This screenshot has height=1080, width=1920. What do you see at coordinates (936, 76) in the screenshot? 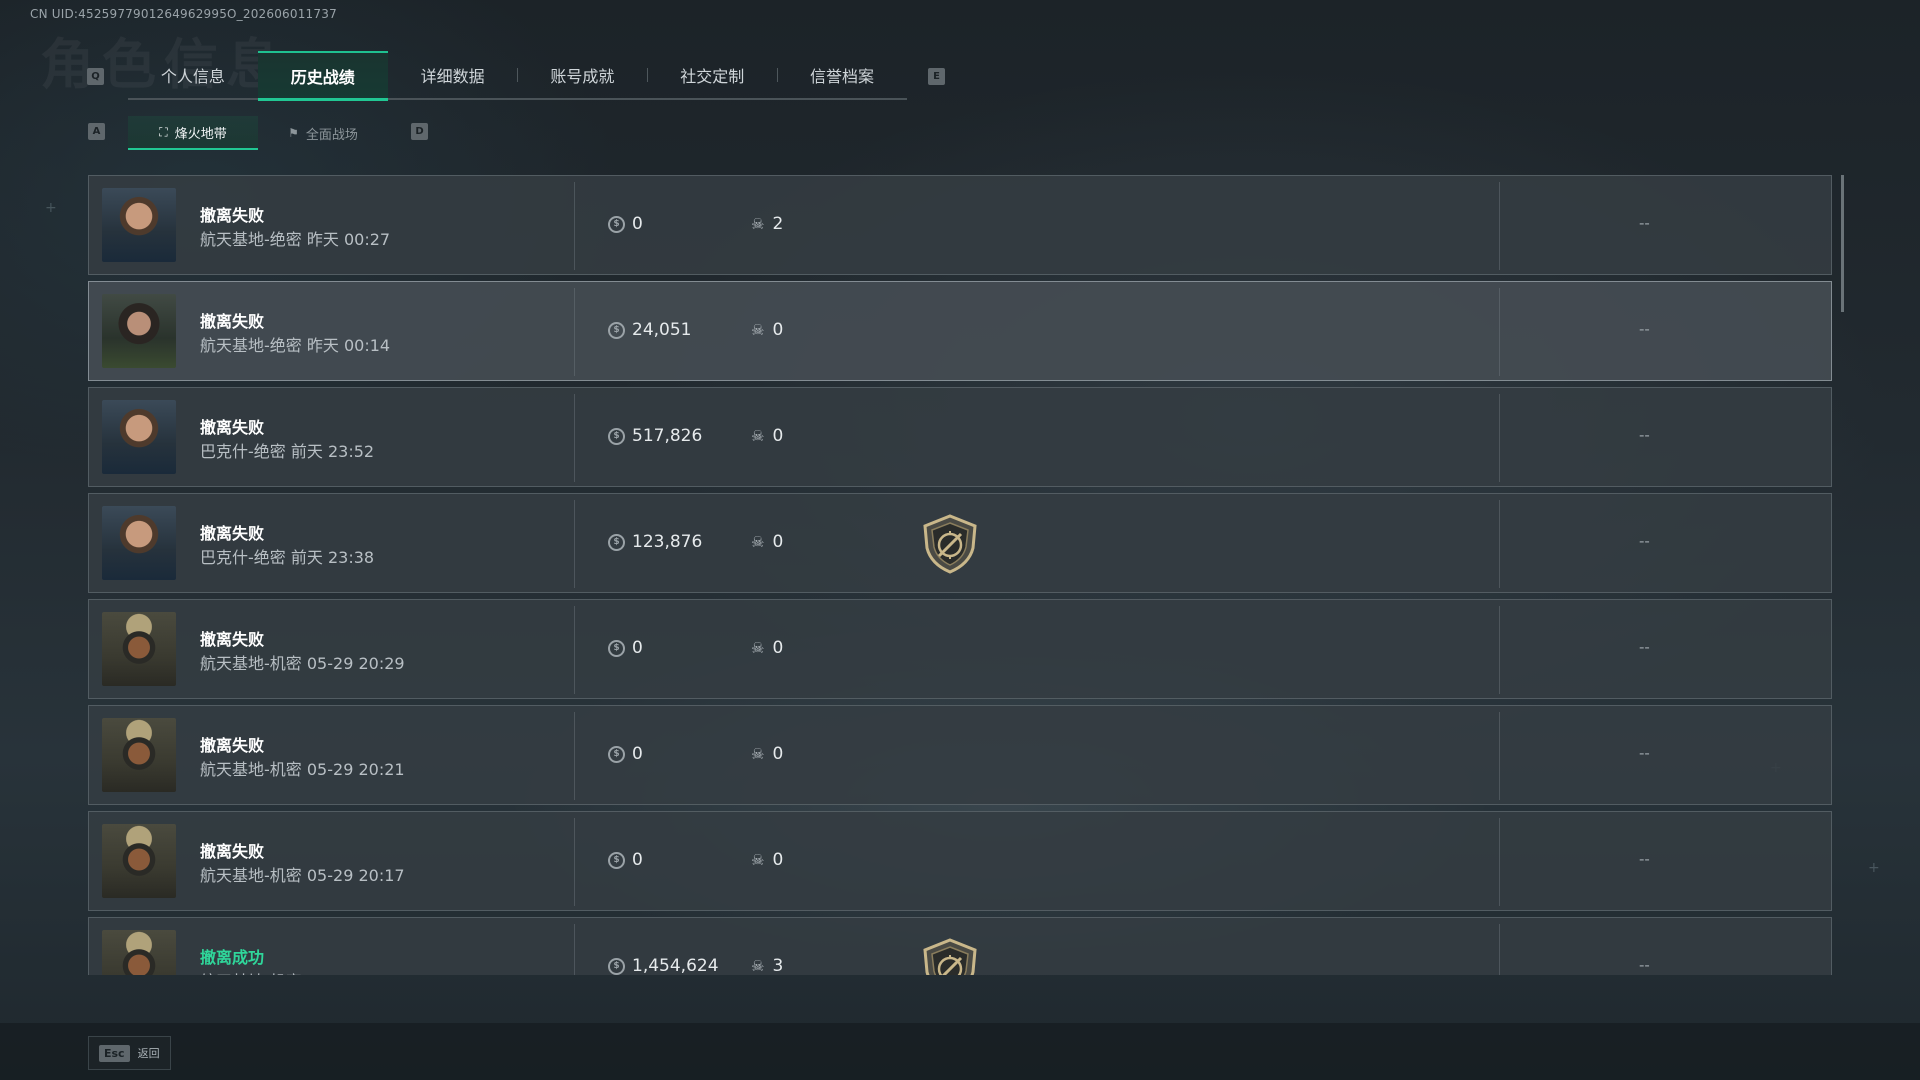
I see `next-tab-key-hint: E` at bounding box center [936, 76].